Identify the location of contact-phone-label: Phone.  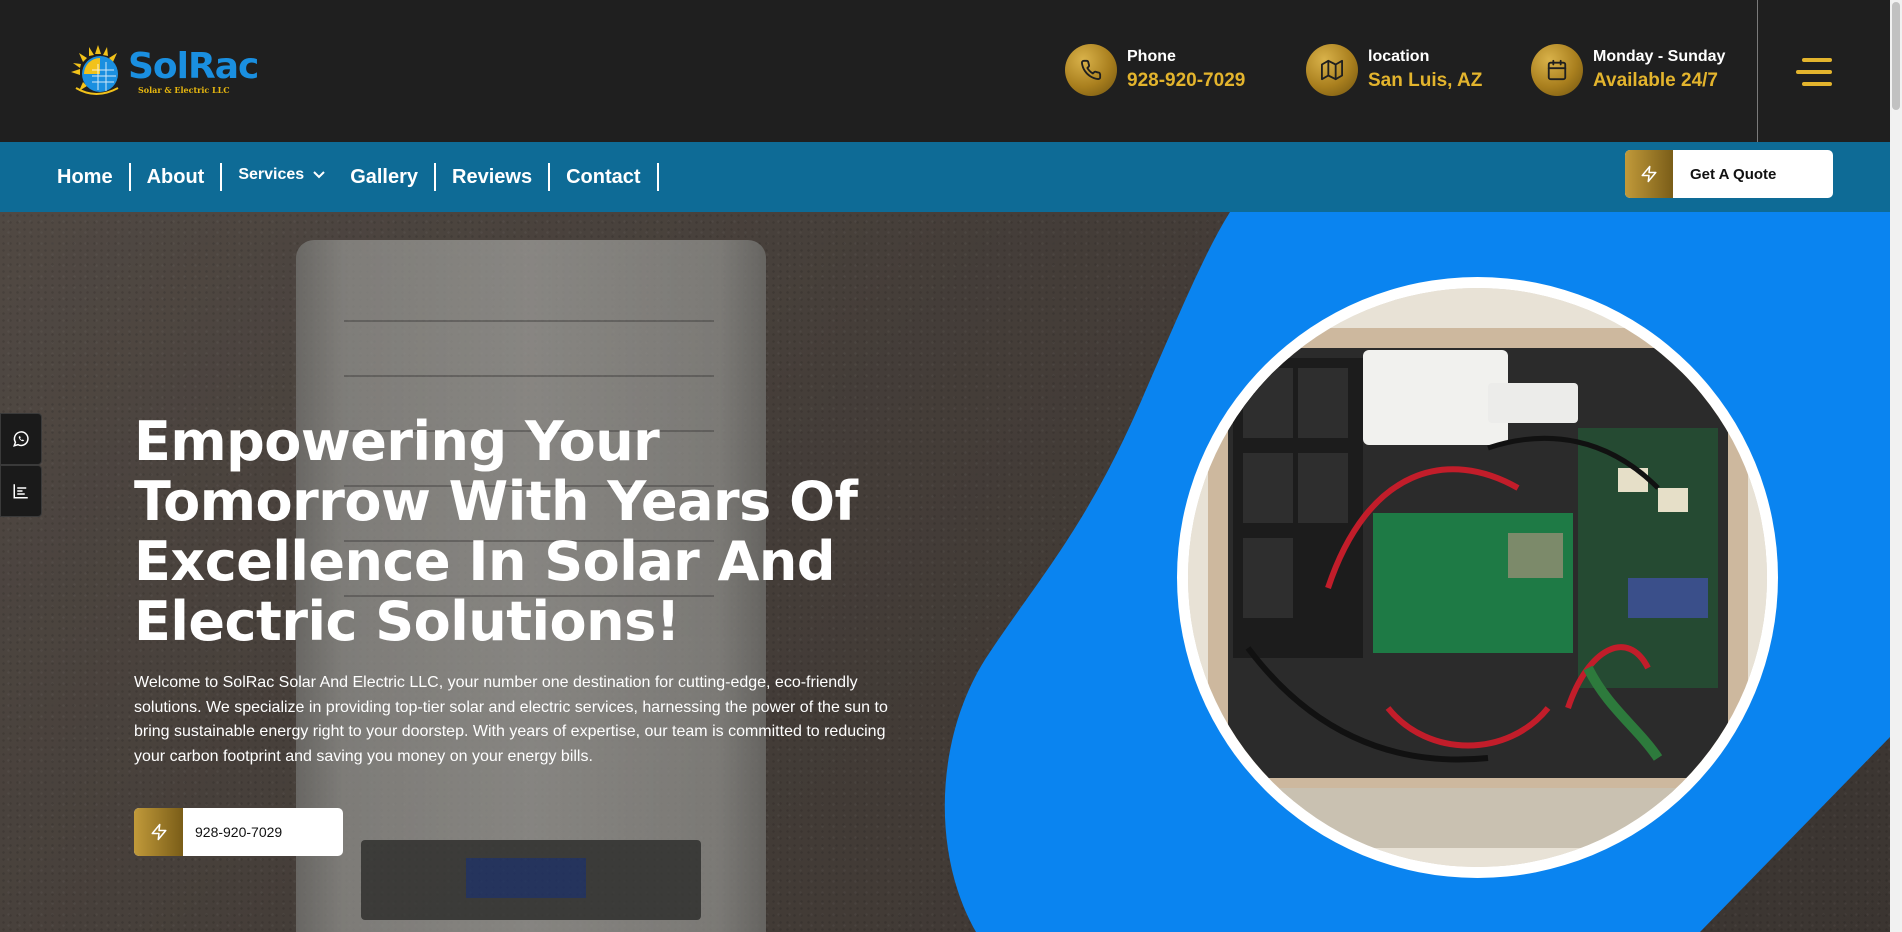
(1151, 56).